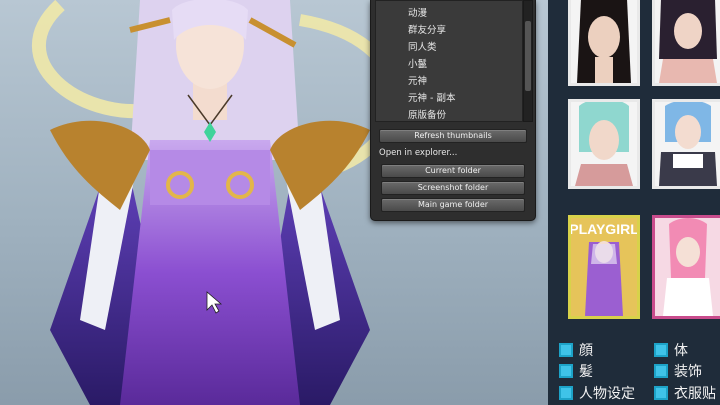 The width and height of the screenshot is (720, 405). I want to click on refresh-thumbnails-button: Refresh thumbnails, so click(453, 136).